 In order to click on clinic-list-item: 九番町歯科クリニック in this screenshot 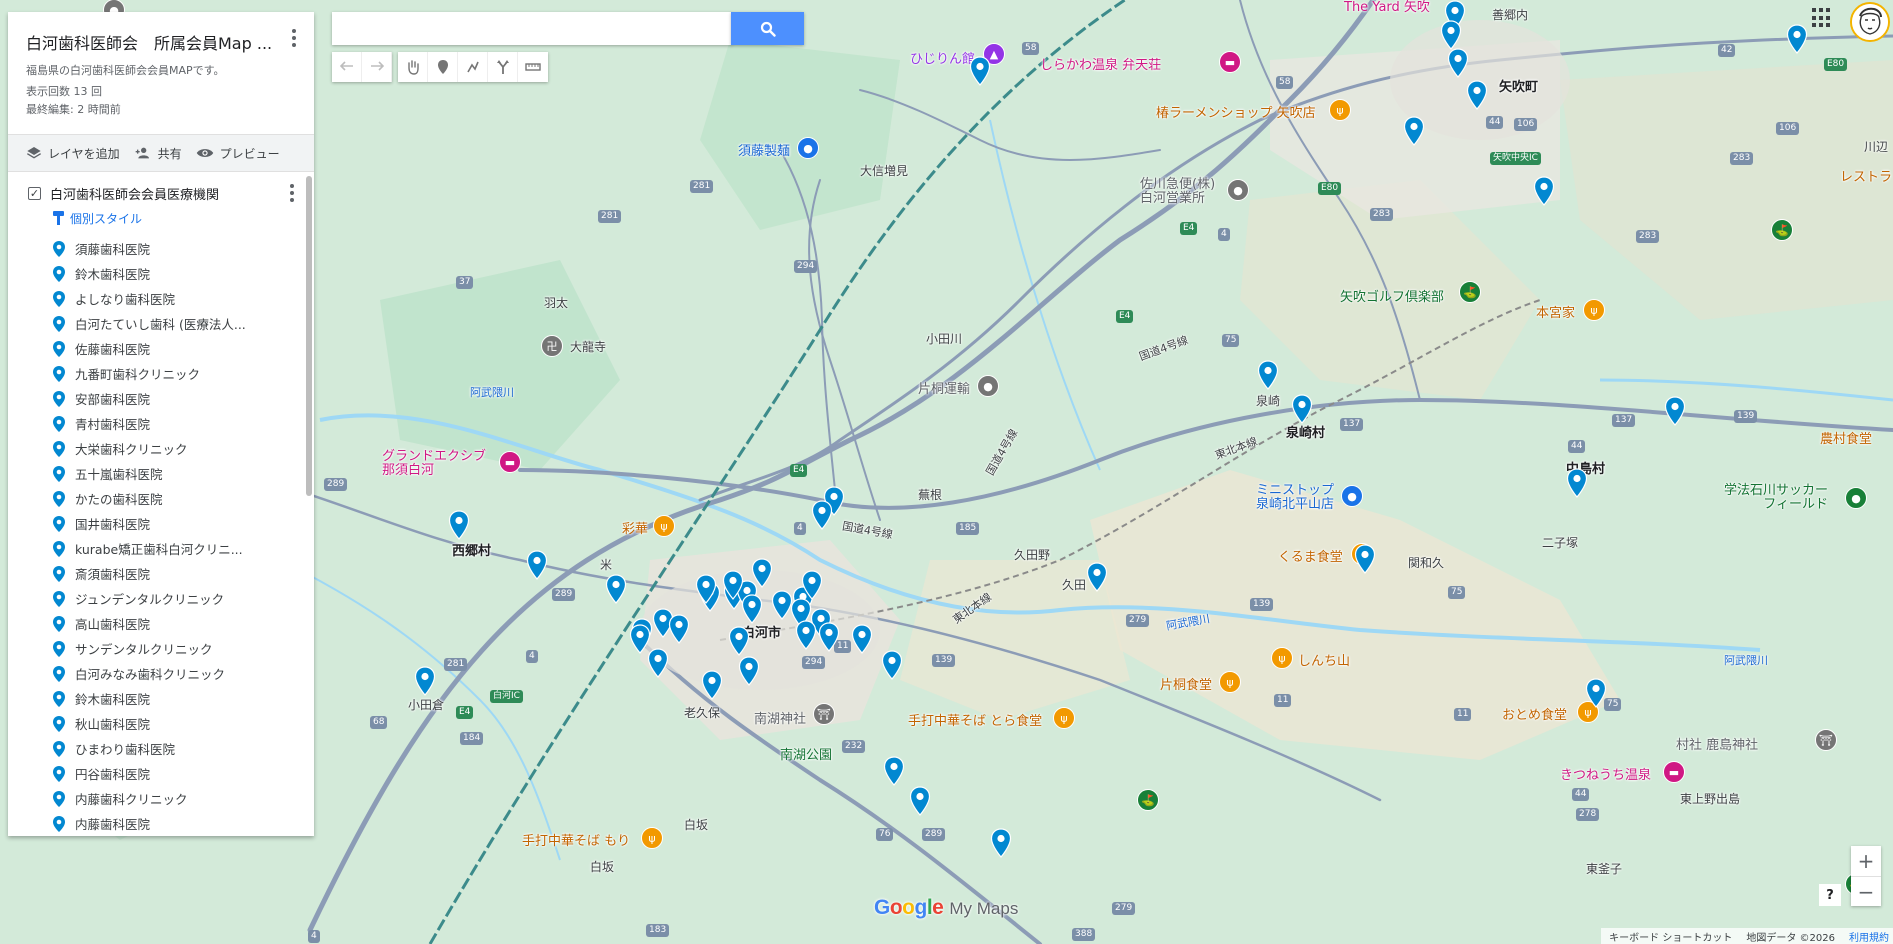, I will do `click(161, 373)`.